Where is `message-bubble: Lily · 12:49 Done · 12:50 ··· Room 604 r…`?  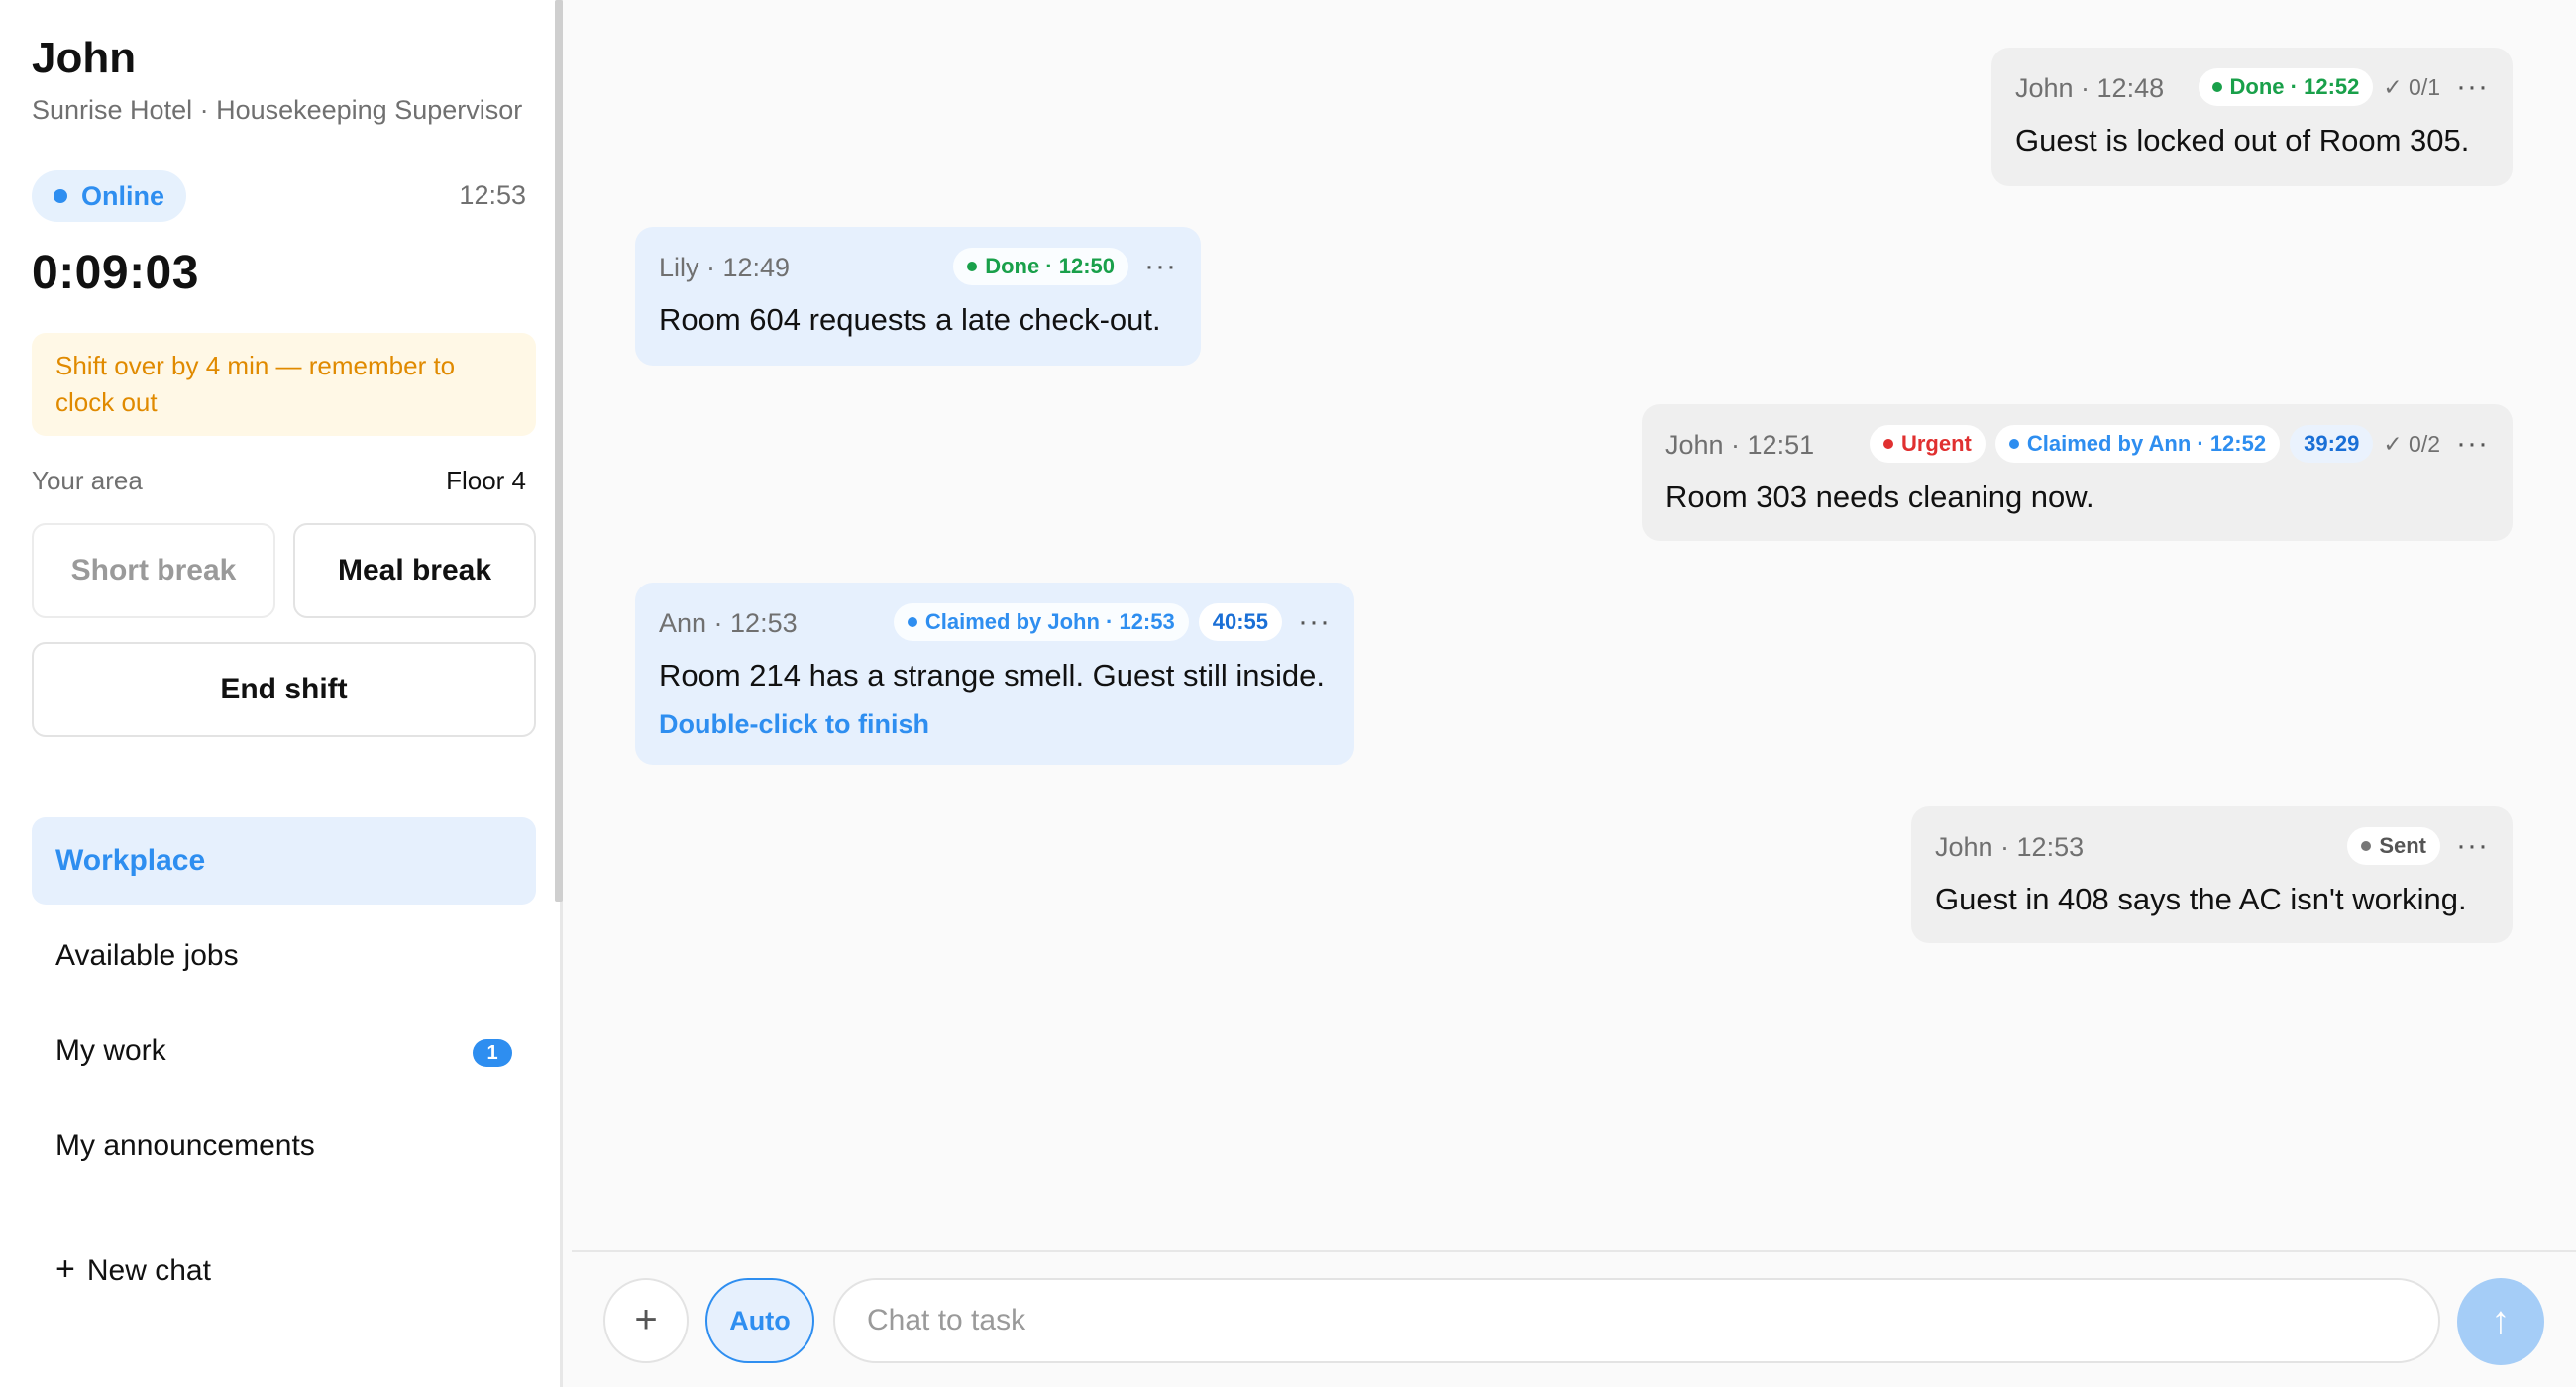 message-bubble: Lily · 12:49 Done · 12:50 ··· Room 604 r… is located at coordinates (918, 296).